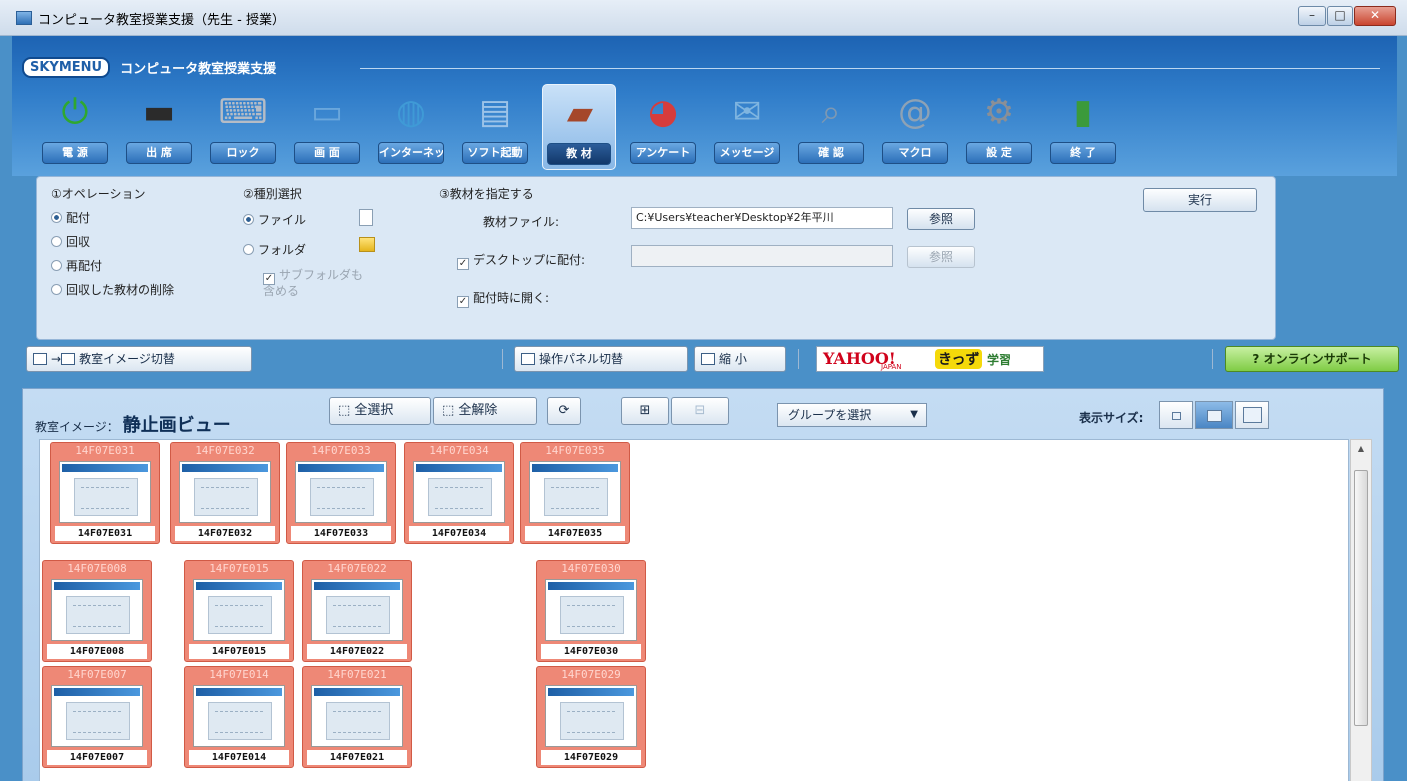 Image resolution: width=1407 pixels, height=781 pixels. I want to click on student-pc-tile: 14F07E029 14F07E029, so click(591, 717).